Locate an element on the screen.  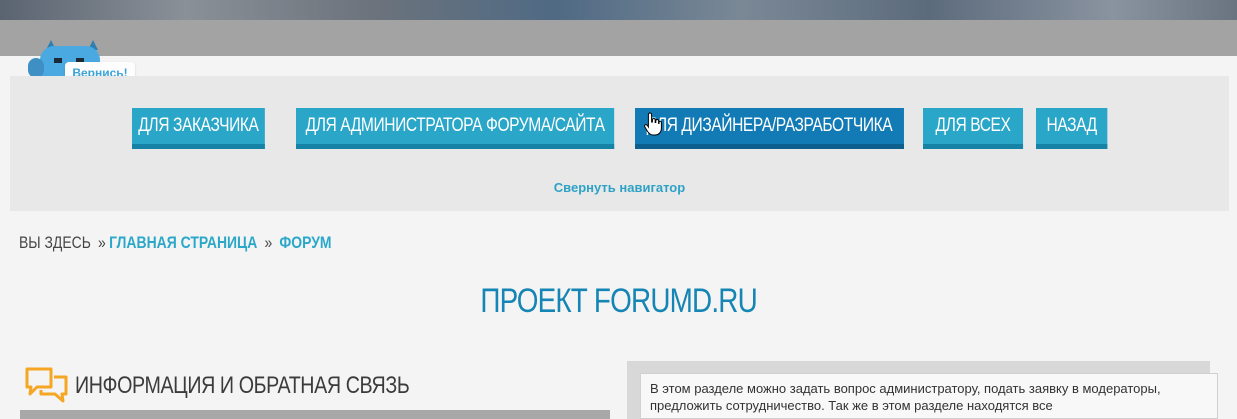
chat-bubbles-icon is located at coordinates (46, 385).